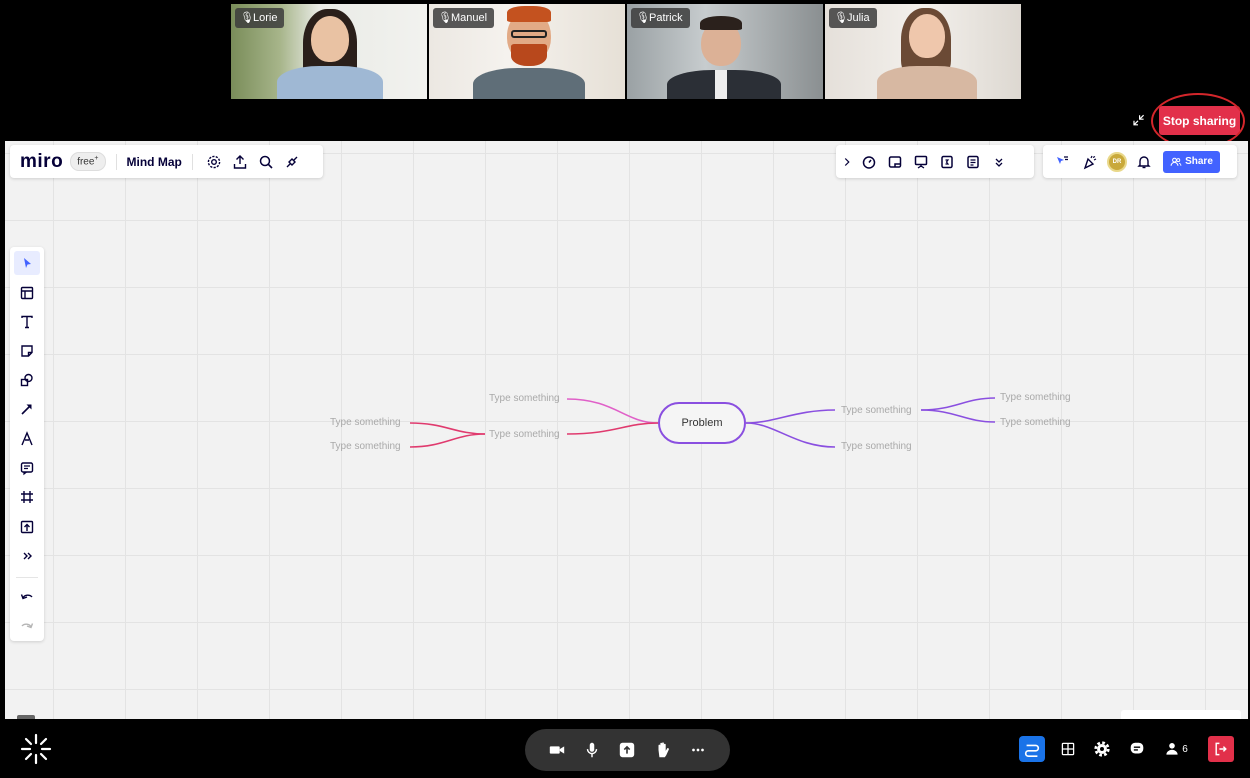 The width and height of the screenshot is (1250, 778). What do you see at coordinates (660, 18) in the screenshot?
I see `participant-name-tag: 🎙Patrick` at bounding box center [660, 18].